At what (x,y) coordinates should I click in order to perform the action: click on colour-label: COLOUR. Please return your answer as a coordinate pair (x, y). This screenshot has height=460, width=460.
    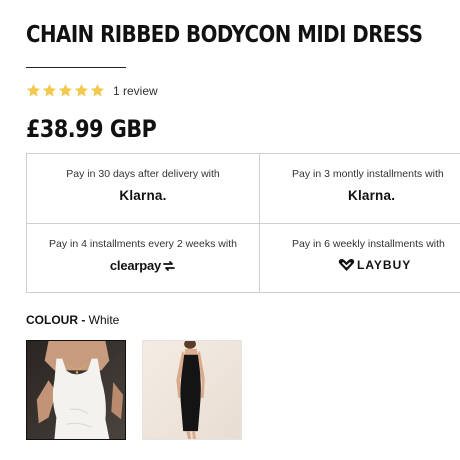
    Looking at the image, I should click on (52, 320).